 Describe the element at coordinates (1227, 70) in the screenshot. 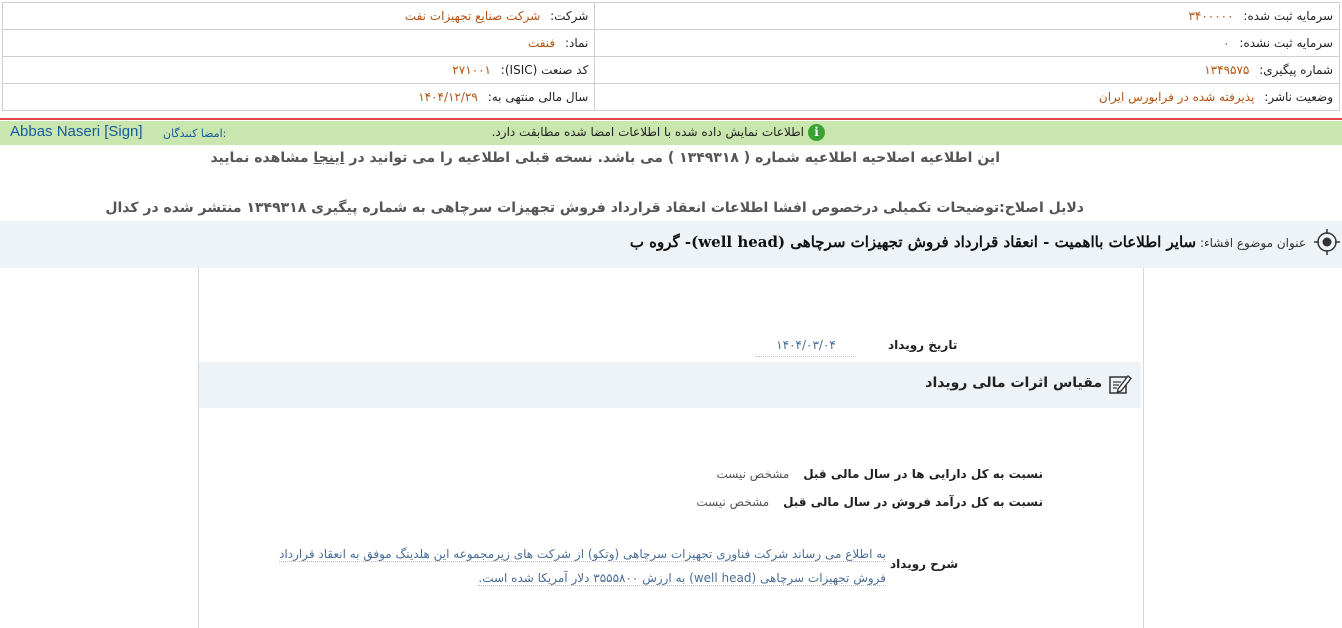

I see `tracking-value: ۱۳۴۹۵۷۵` at that location.